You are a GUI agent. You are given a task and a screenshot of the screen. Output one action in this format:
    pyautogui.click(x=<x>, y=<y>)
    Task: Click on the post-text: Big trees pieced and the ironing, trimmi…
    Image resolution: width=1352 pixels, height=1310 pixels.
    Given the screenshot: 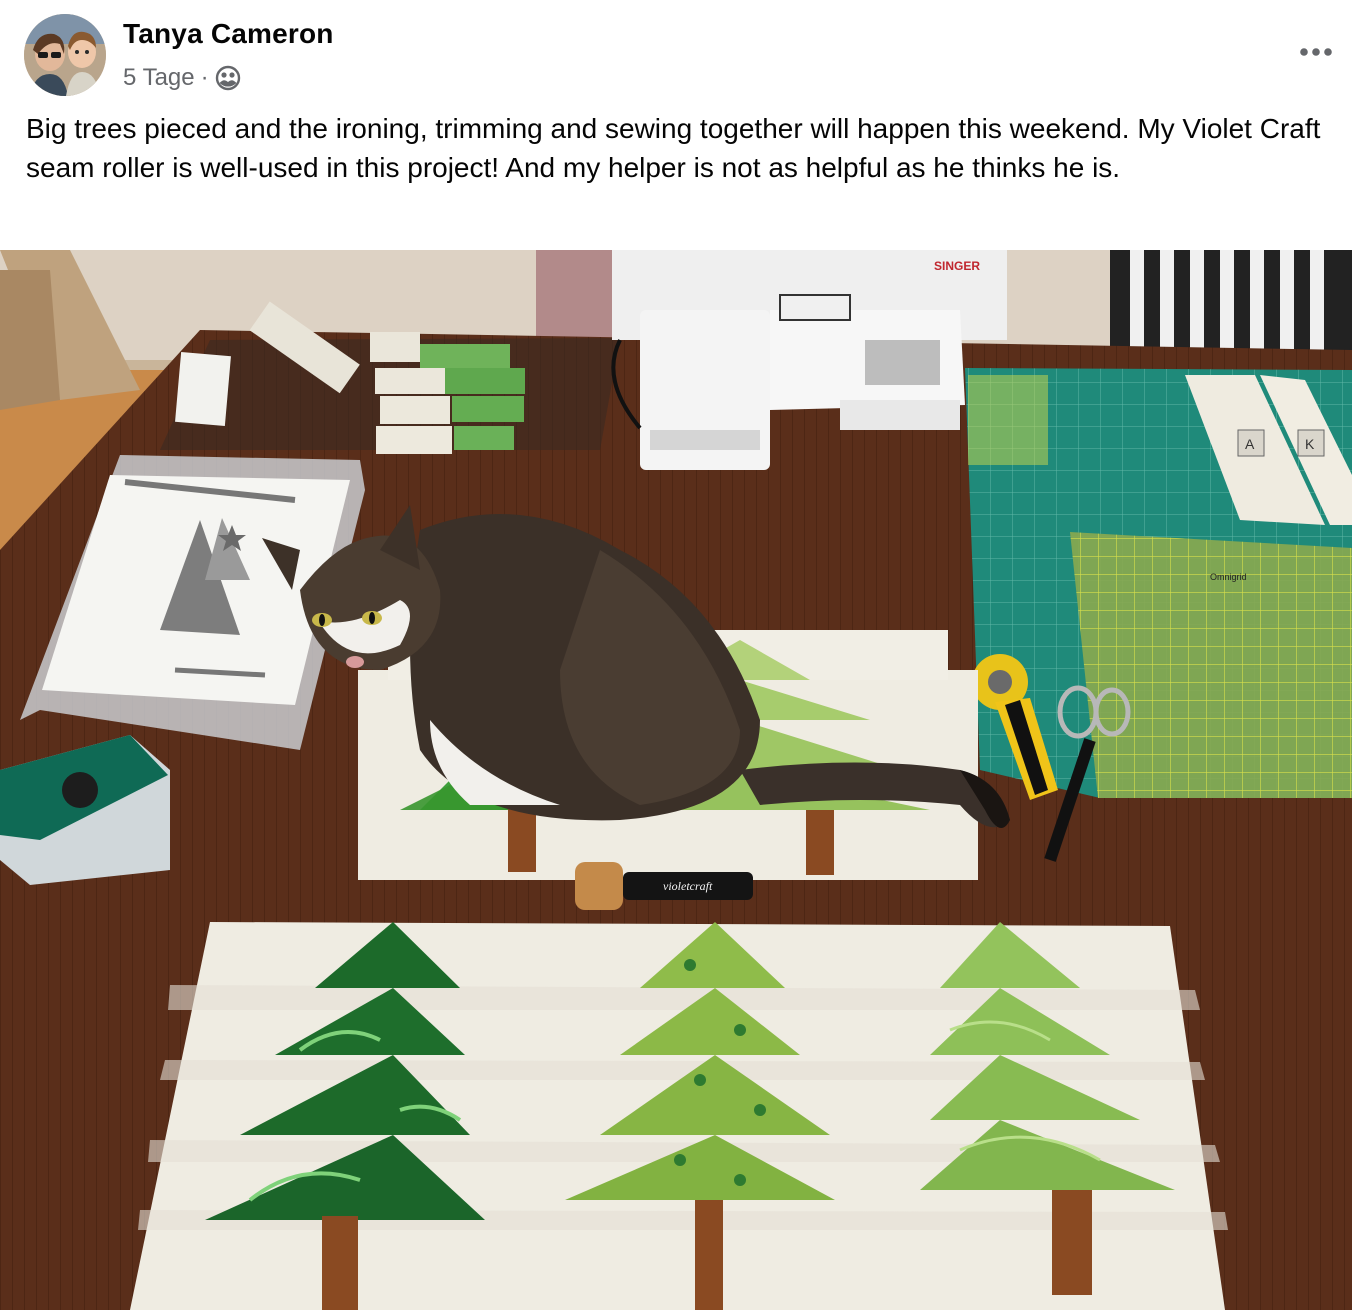 What is the action you would take?
    pyautogui.click(x=673, y=148)
    